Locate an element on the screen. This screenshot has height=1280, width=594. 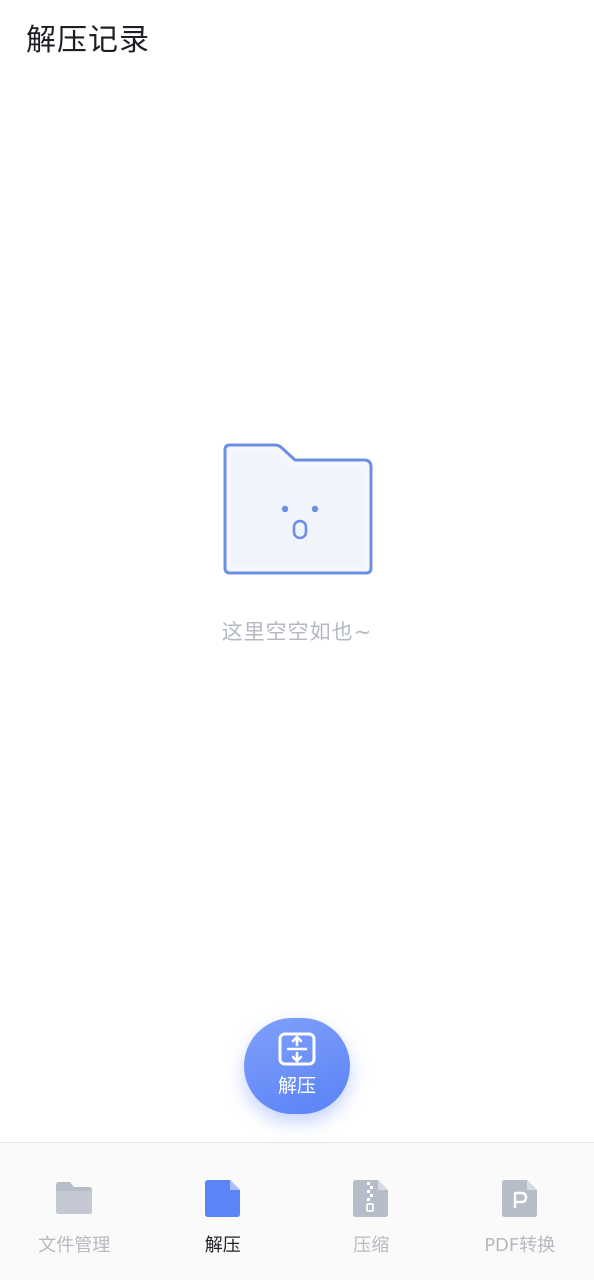
tab-label-compress: 压缩 is located at coordinates (371, 1245).